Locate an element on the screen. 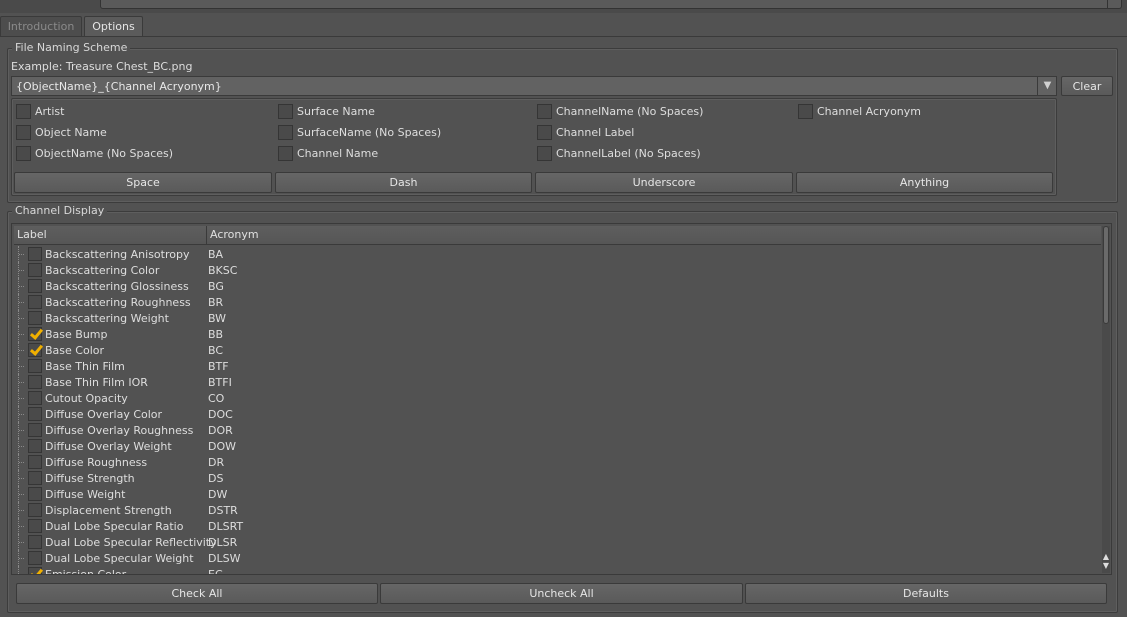 The height and width of the screenshot is (617, 1127). table-row: Emission Color EC is located at coordinates (558, 570).